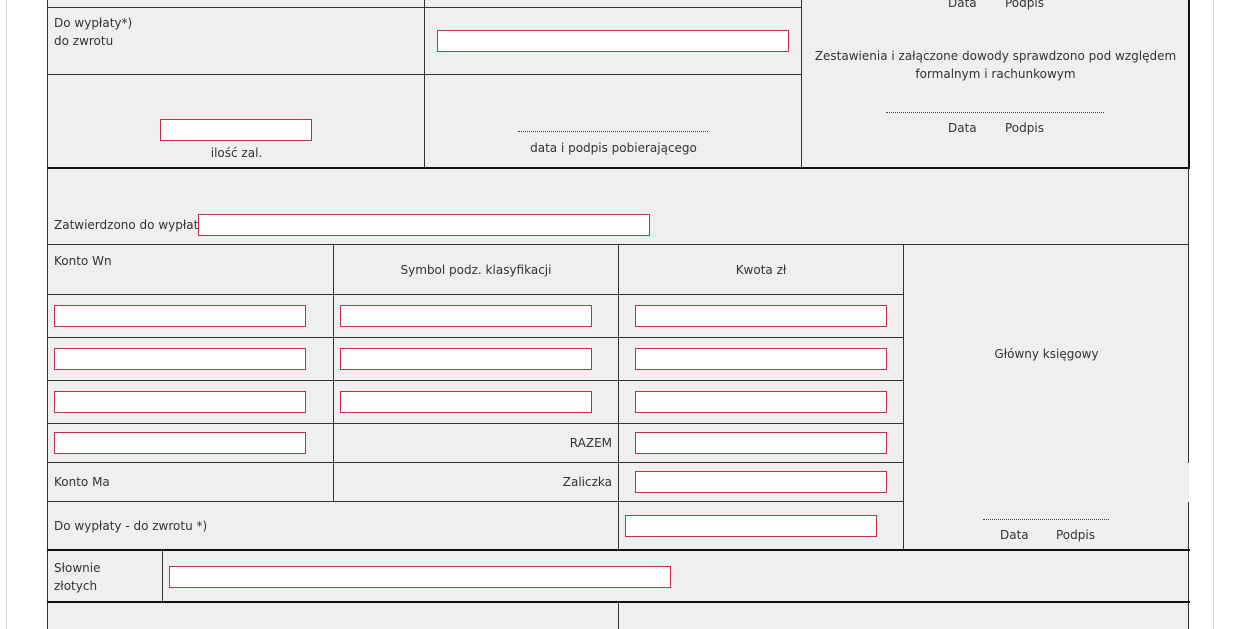 The image size is (1238, 629). I want to click on do-wyplaty-zwrotu-input, so click(751, 526).